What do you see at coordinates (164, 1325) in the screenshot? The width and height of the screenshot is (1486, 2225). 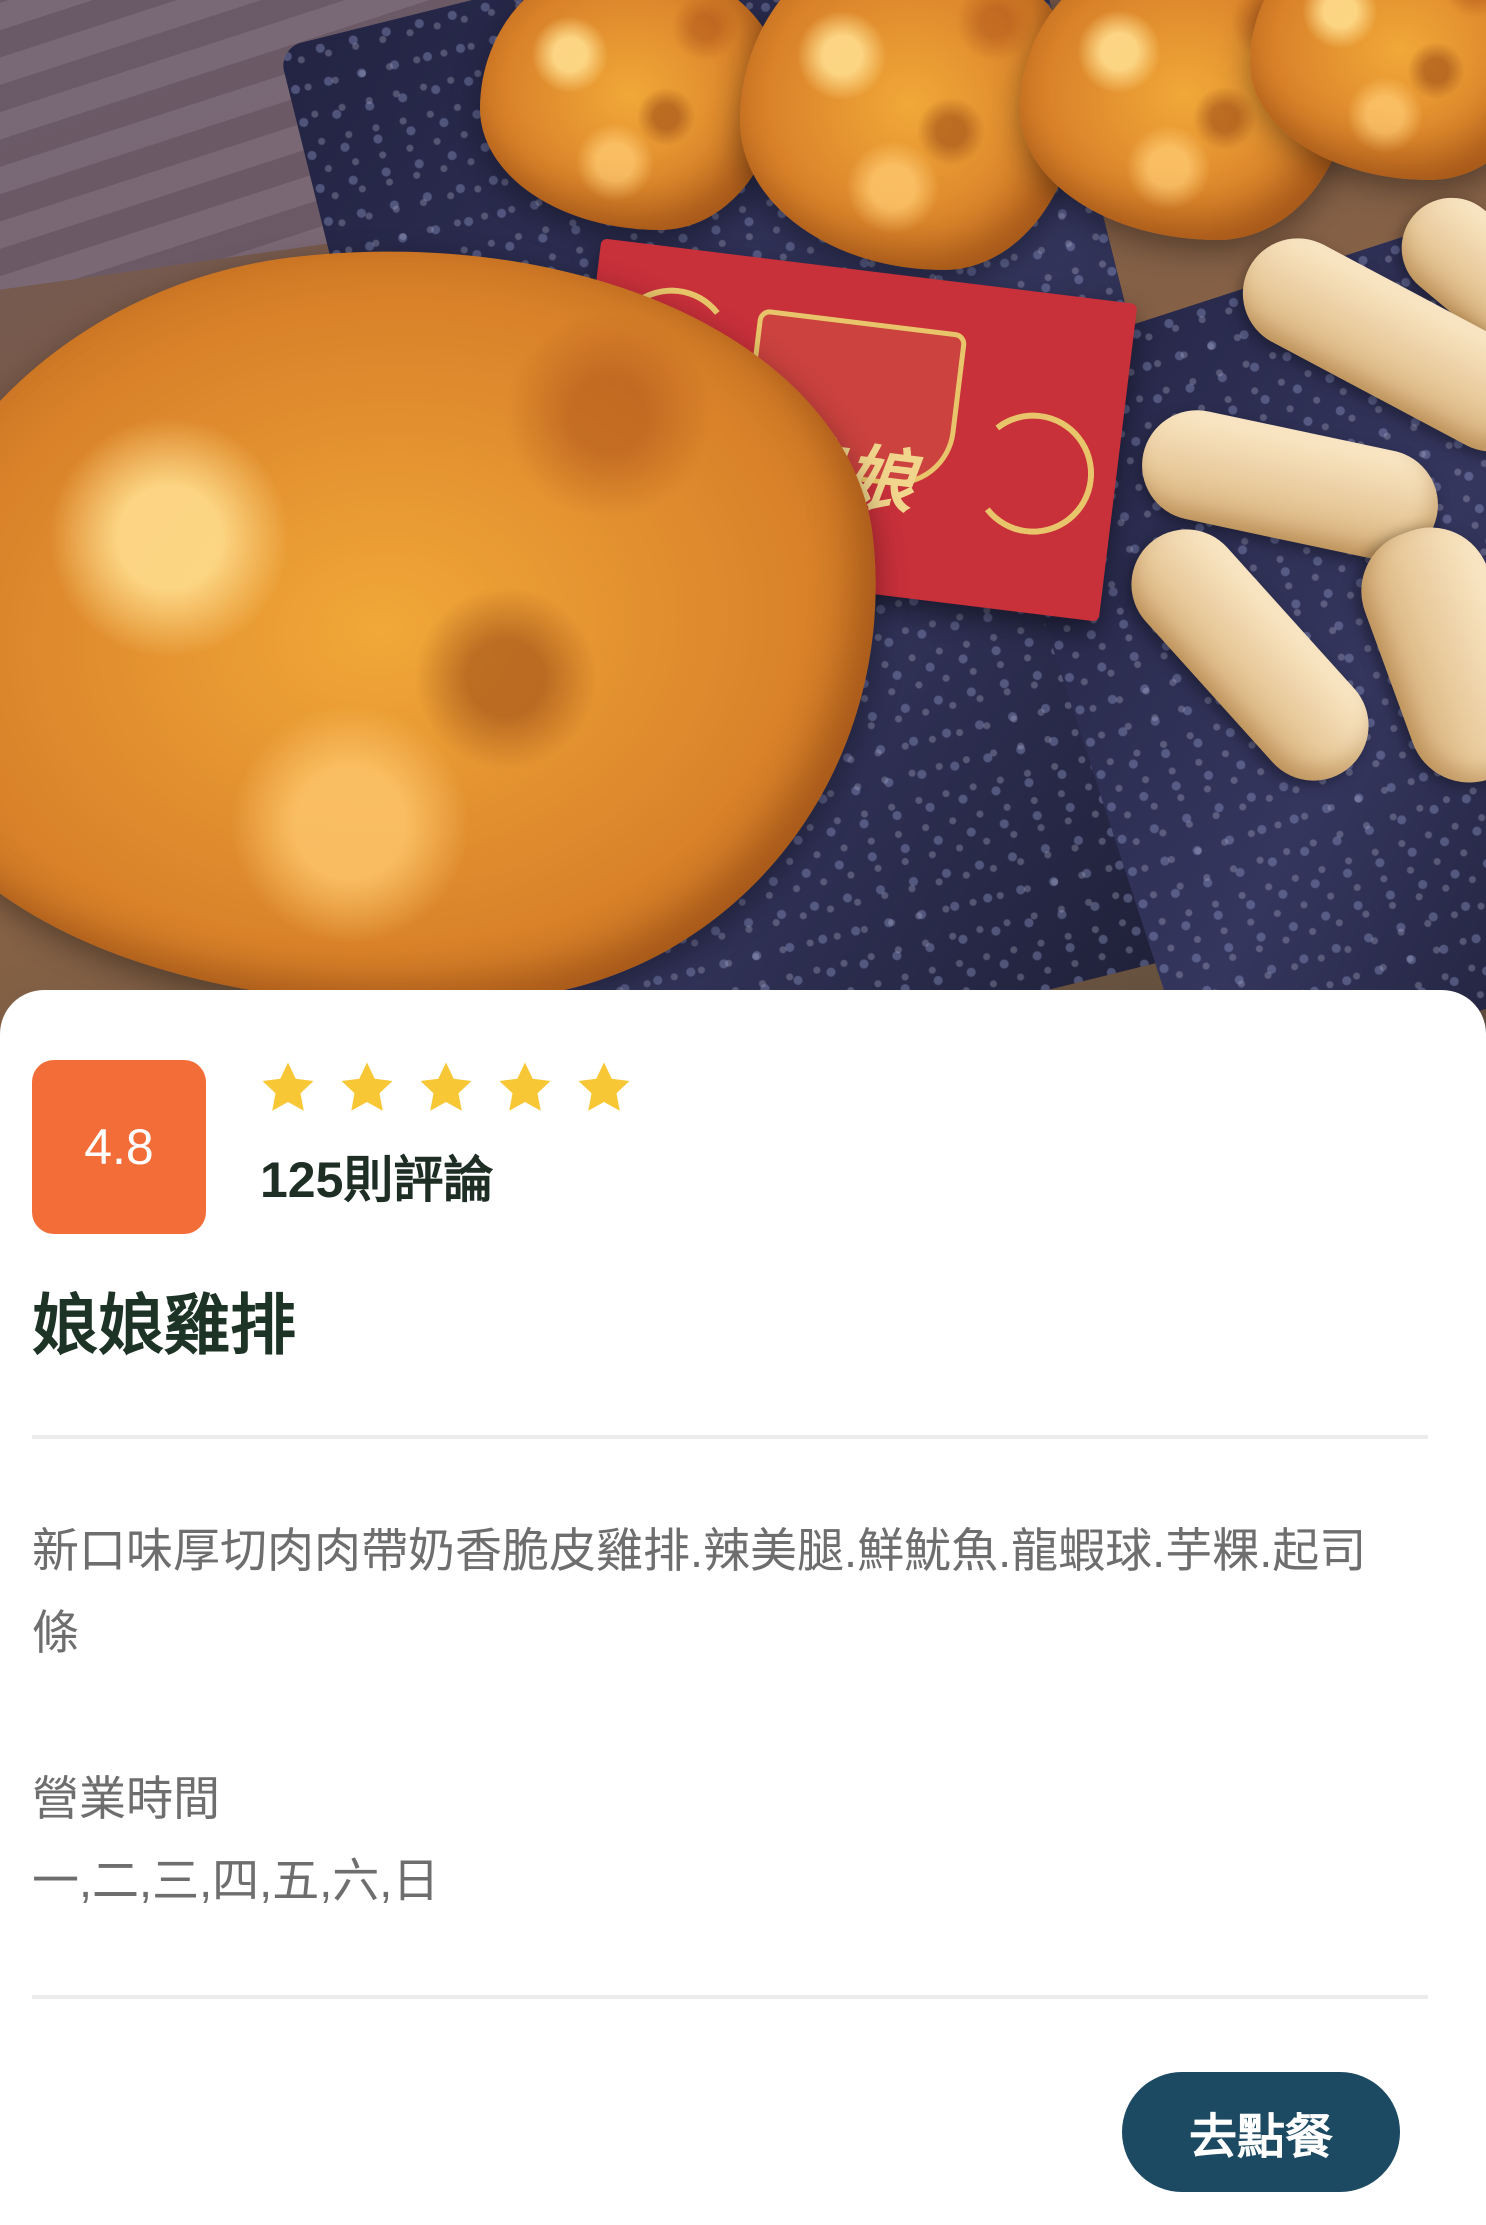 I see `store-name: 娘娘雞排` at bounding box center [164, 1325].